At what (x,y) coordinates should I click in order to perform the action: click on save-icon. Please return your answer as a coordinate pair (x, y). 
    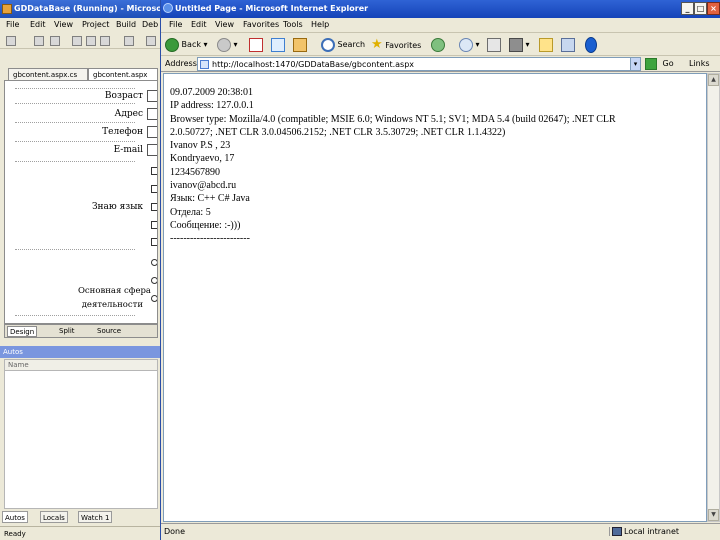
    Looking at the image, I should click on (39, 41).